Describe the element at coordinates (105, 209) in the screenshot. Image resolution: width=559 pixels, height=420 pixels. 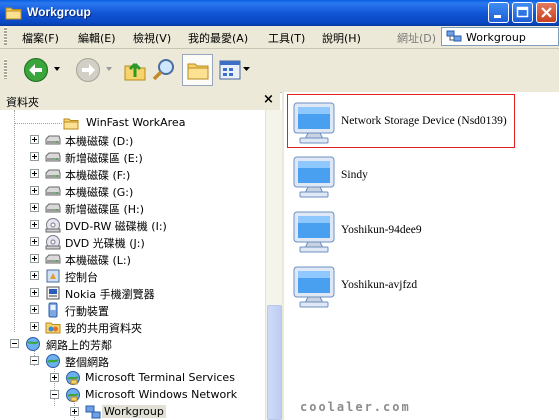
I see `tree-item-label: 新增磁碟區 (H:)` at that location.